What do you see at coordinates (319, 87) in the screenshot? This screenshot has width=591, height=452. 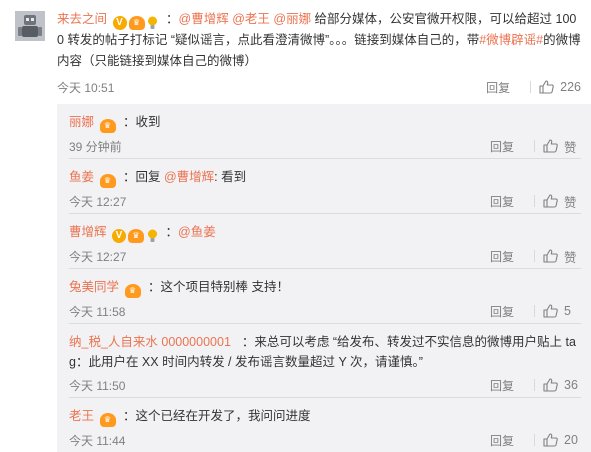 I see `comment-meta: 今天 10:51 回复 226` at bounding box center [319, 87].